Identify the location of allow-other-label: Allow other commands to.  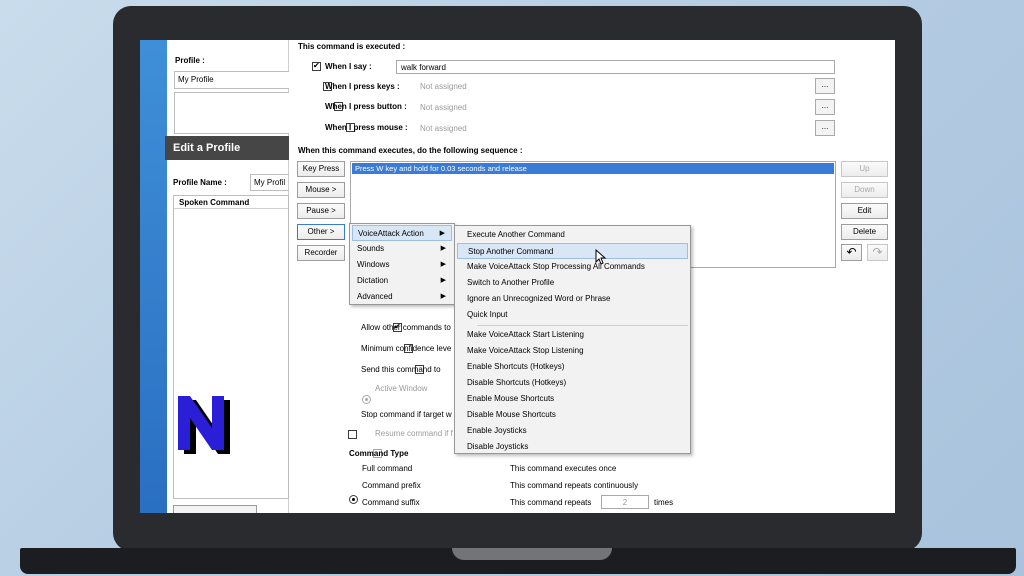
(406, 327).